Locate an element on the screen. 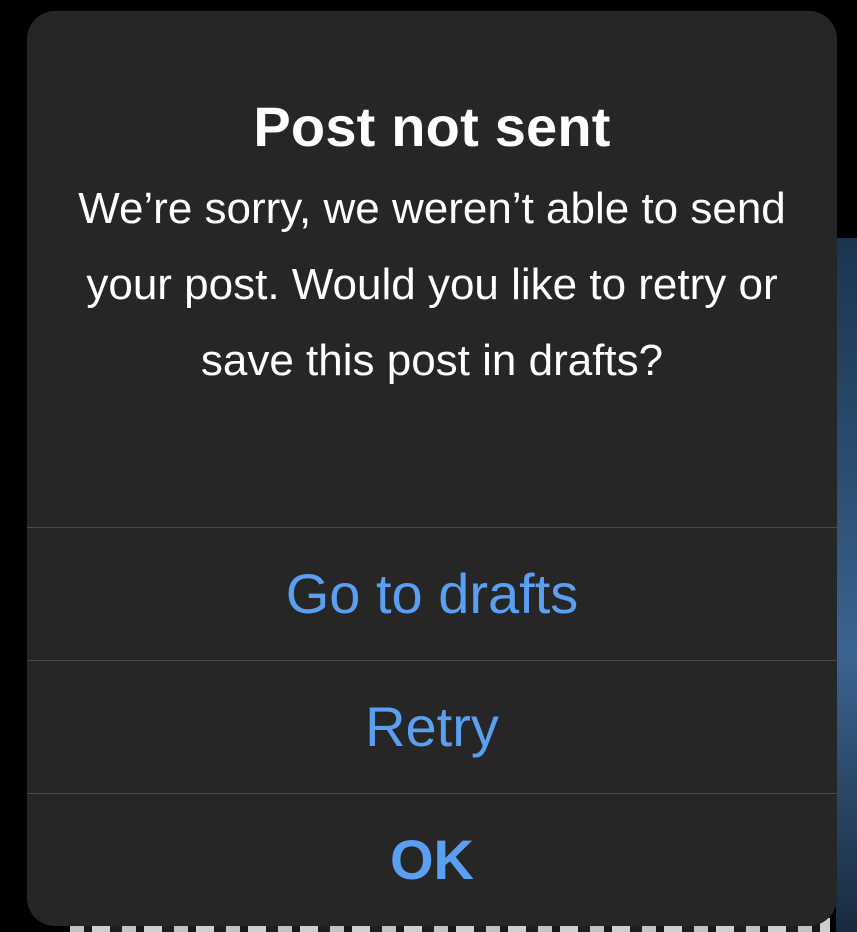 The width and height of the screenshot is (857, 932). ok-button: OK is located at coordinates (432, 860).